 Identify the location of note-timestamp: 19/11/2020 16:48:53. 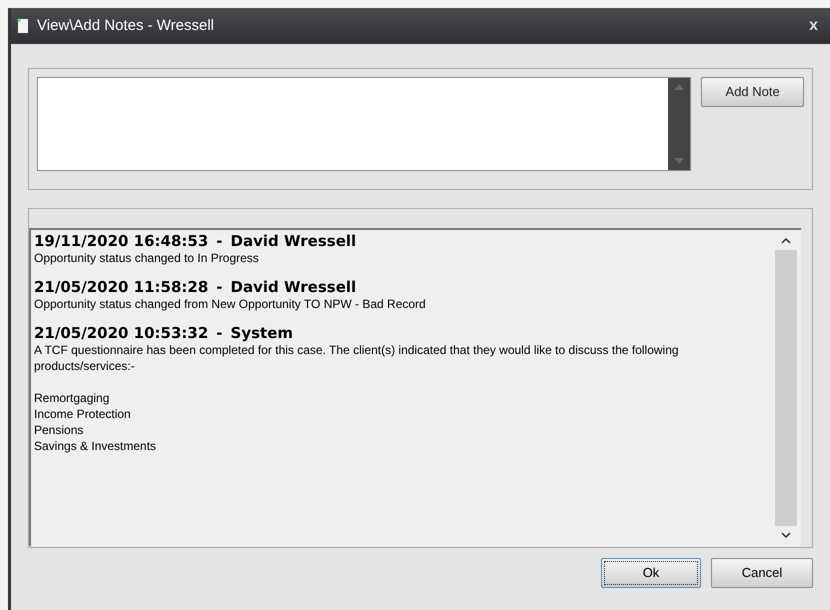
(121, 241).